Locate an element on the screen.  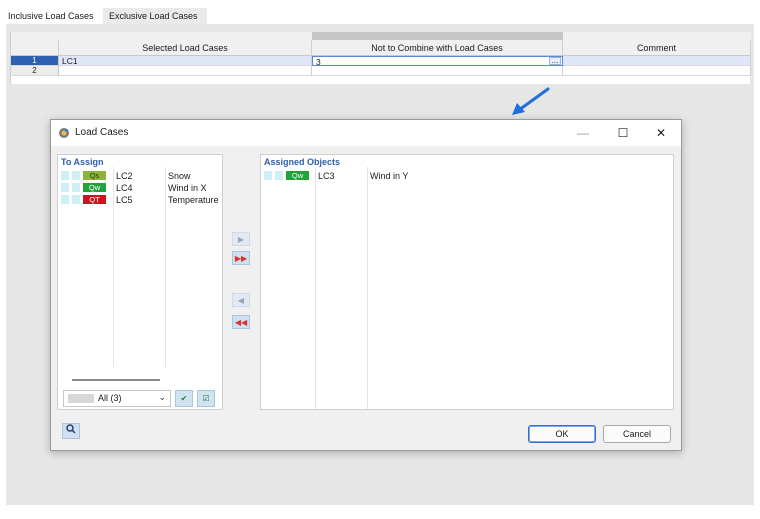
load-case-description: Wind in X is located at coordinates (187, 188).